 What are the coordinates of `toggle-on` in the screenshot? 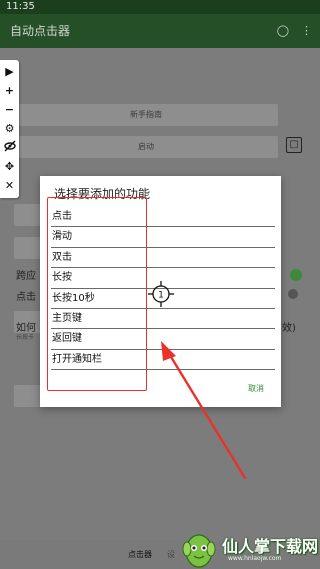 It's located at (296, 275).